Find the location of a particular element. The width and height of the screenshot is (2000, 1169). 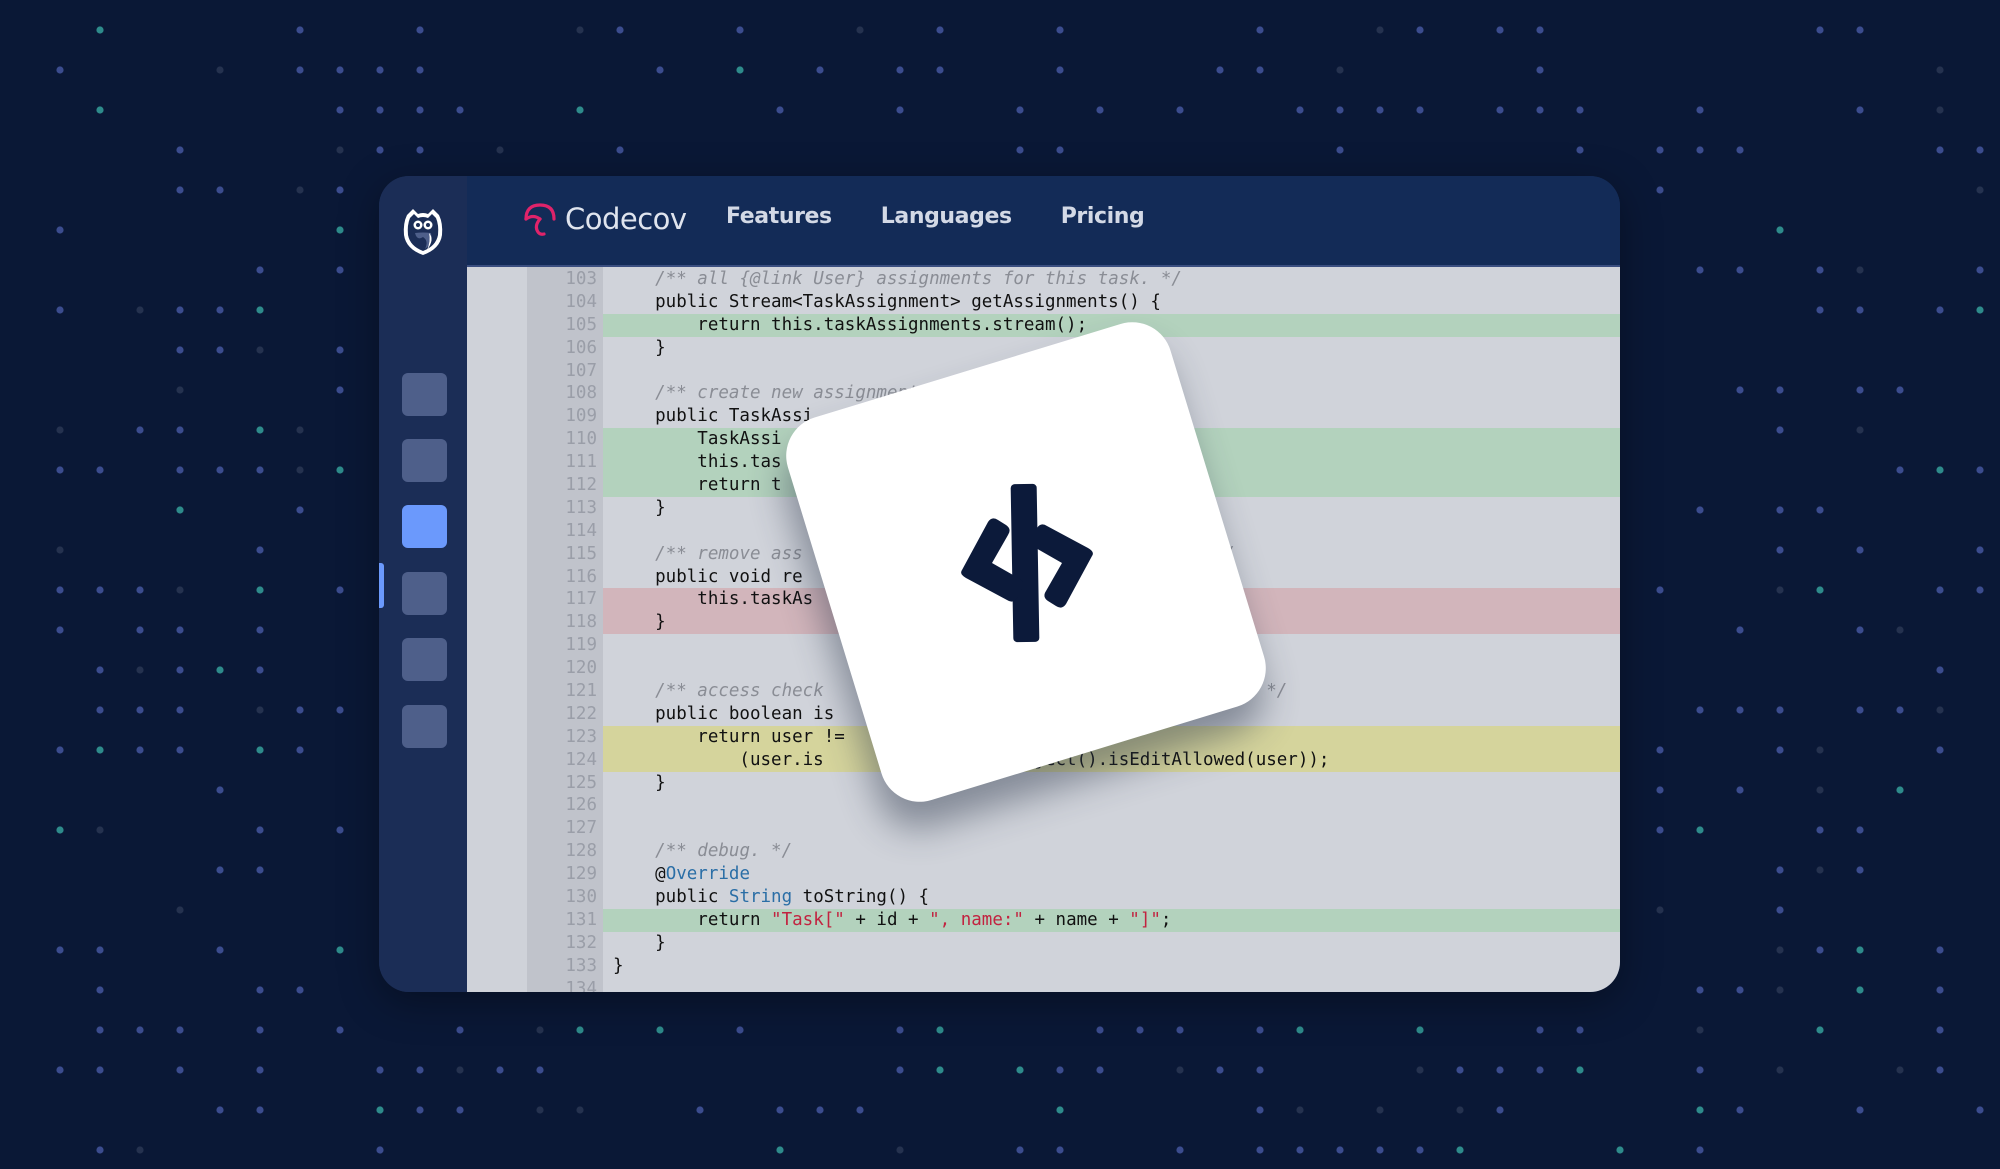

line-number: 123 is located at coordinates (562, 737).